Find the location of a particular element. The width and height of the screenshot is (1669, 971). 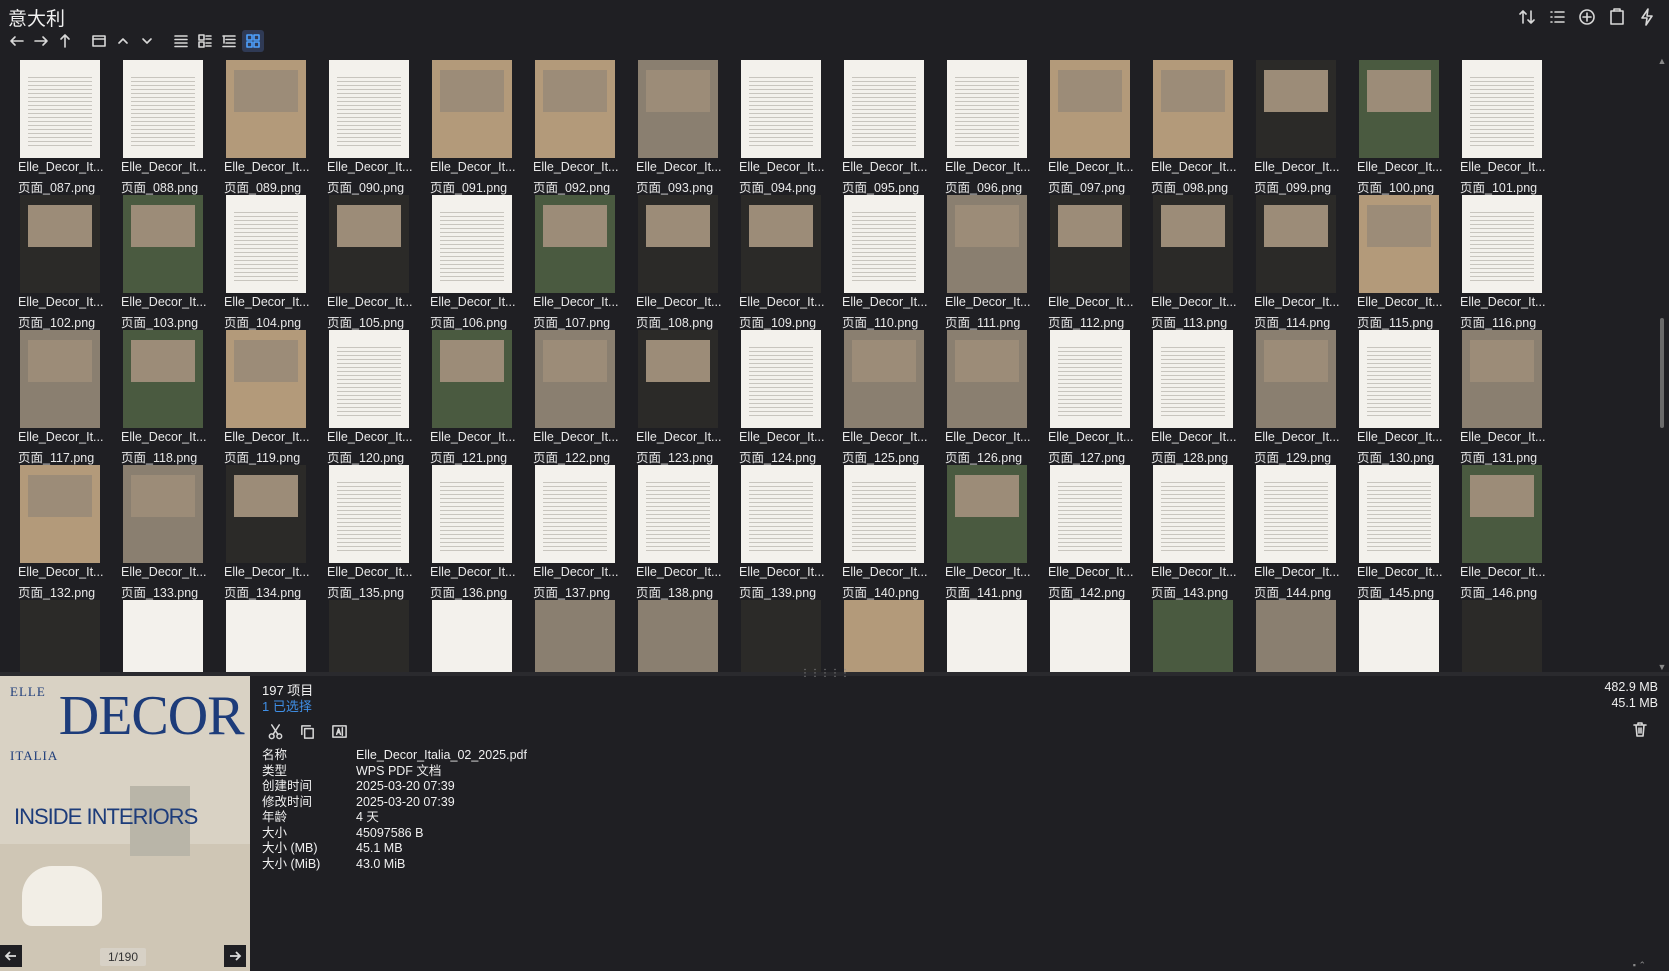

copy-icon is located at coordinates (307, 731).